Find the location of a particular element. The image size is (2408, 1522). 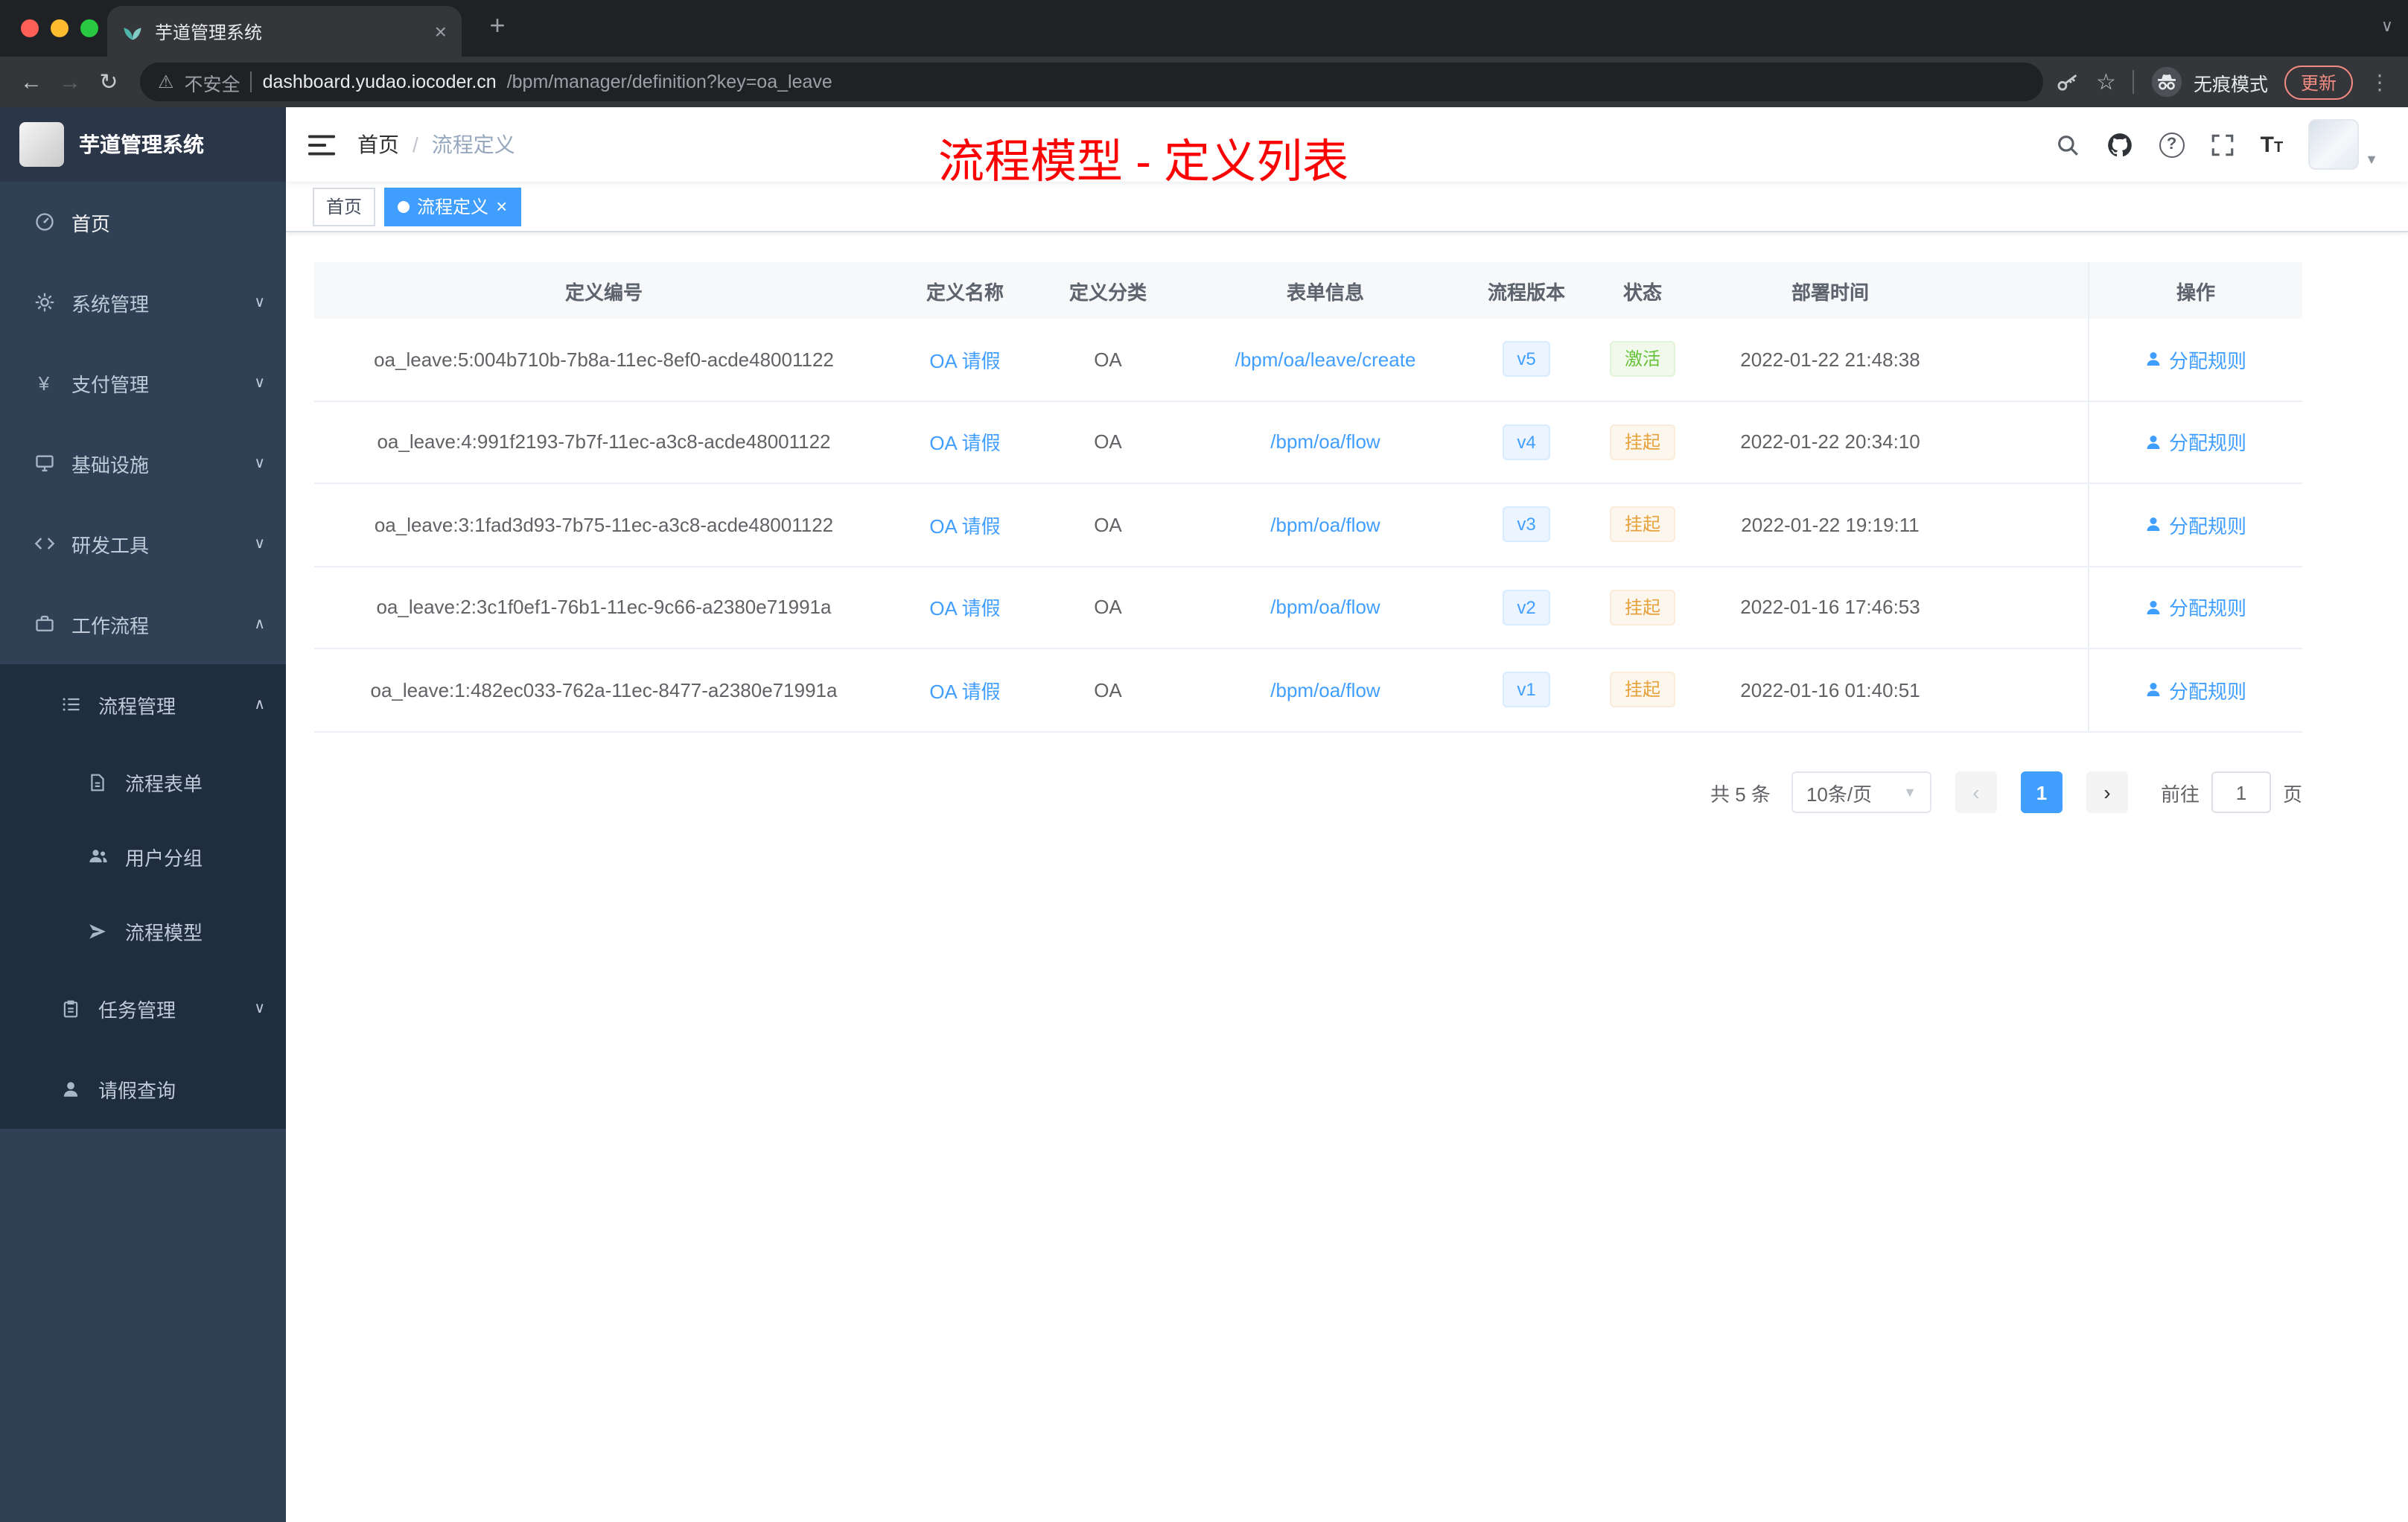

zoom-window-button is located at coordinates (89, 28).